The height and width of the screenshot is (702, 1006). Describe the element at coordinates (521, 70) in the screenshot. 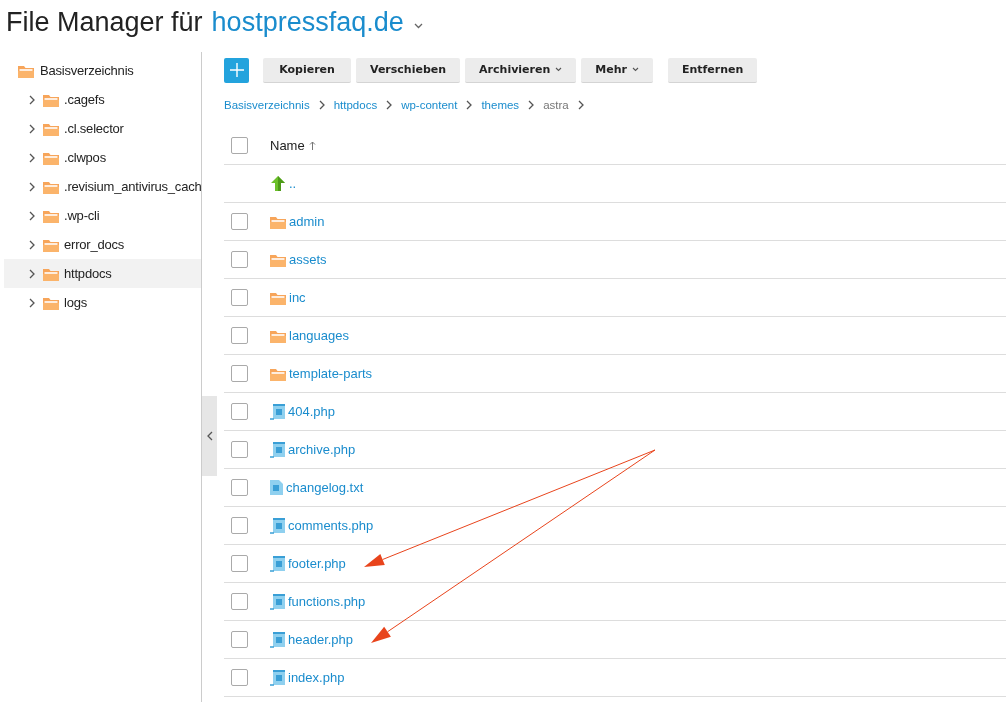

I see `toolbar-button: Archivieren` at that location.